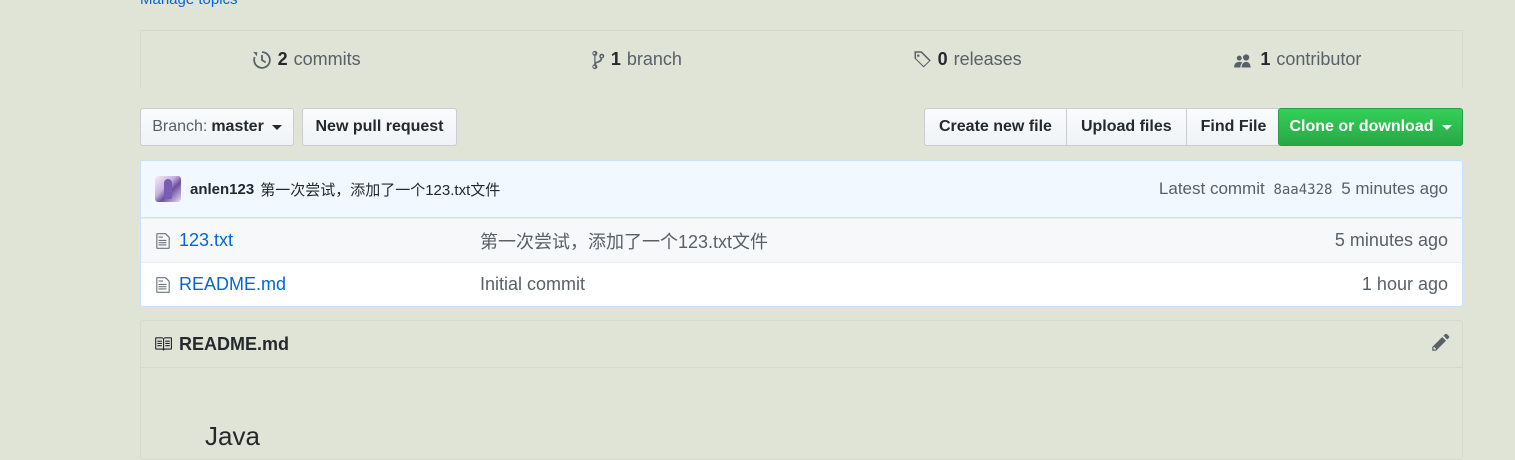  I want to click on upload-files-button: Upload files, so click(1126, 127).